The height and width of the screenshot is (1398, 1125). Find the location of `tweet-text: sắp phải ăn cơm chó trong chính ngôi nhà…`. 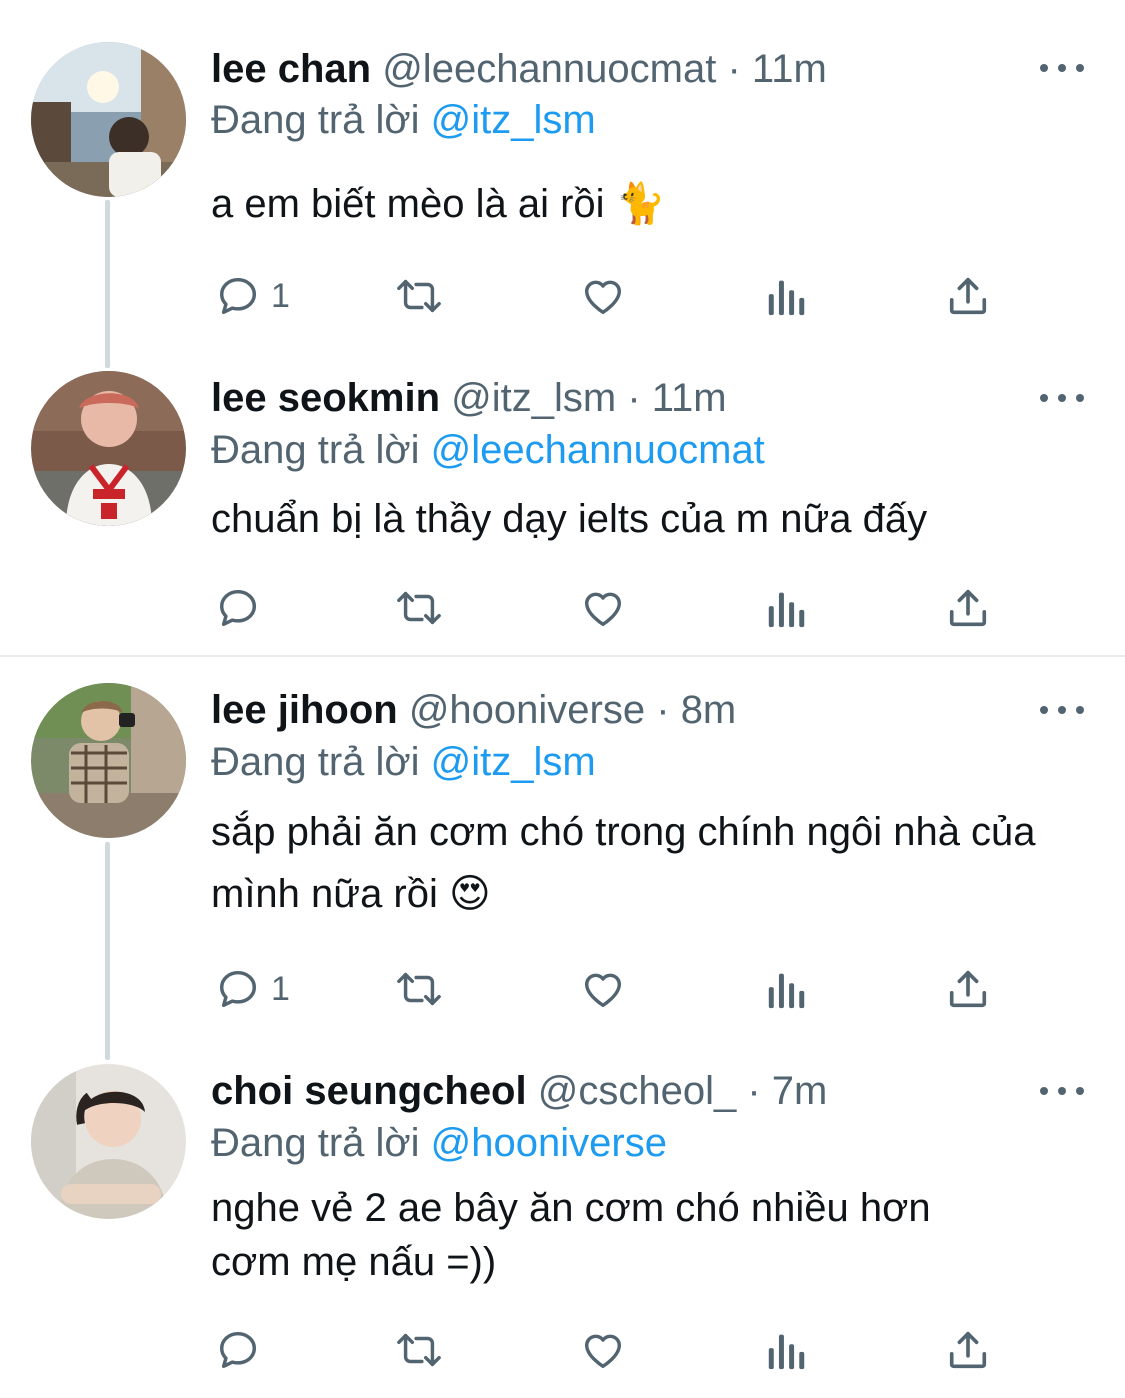

tweet-text: sắp phải ăn cơm chó trong chính ngôi nhà… is located at coordinates (623, 863).